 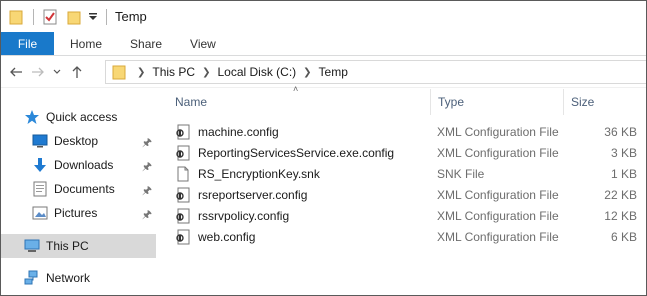 I want to click on file-row: web.config XML Configuration File 6 KB, so click(x=409, y=236).